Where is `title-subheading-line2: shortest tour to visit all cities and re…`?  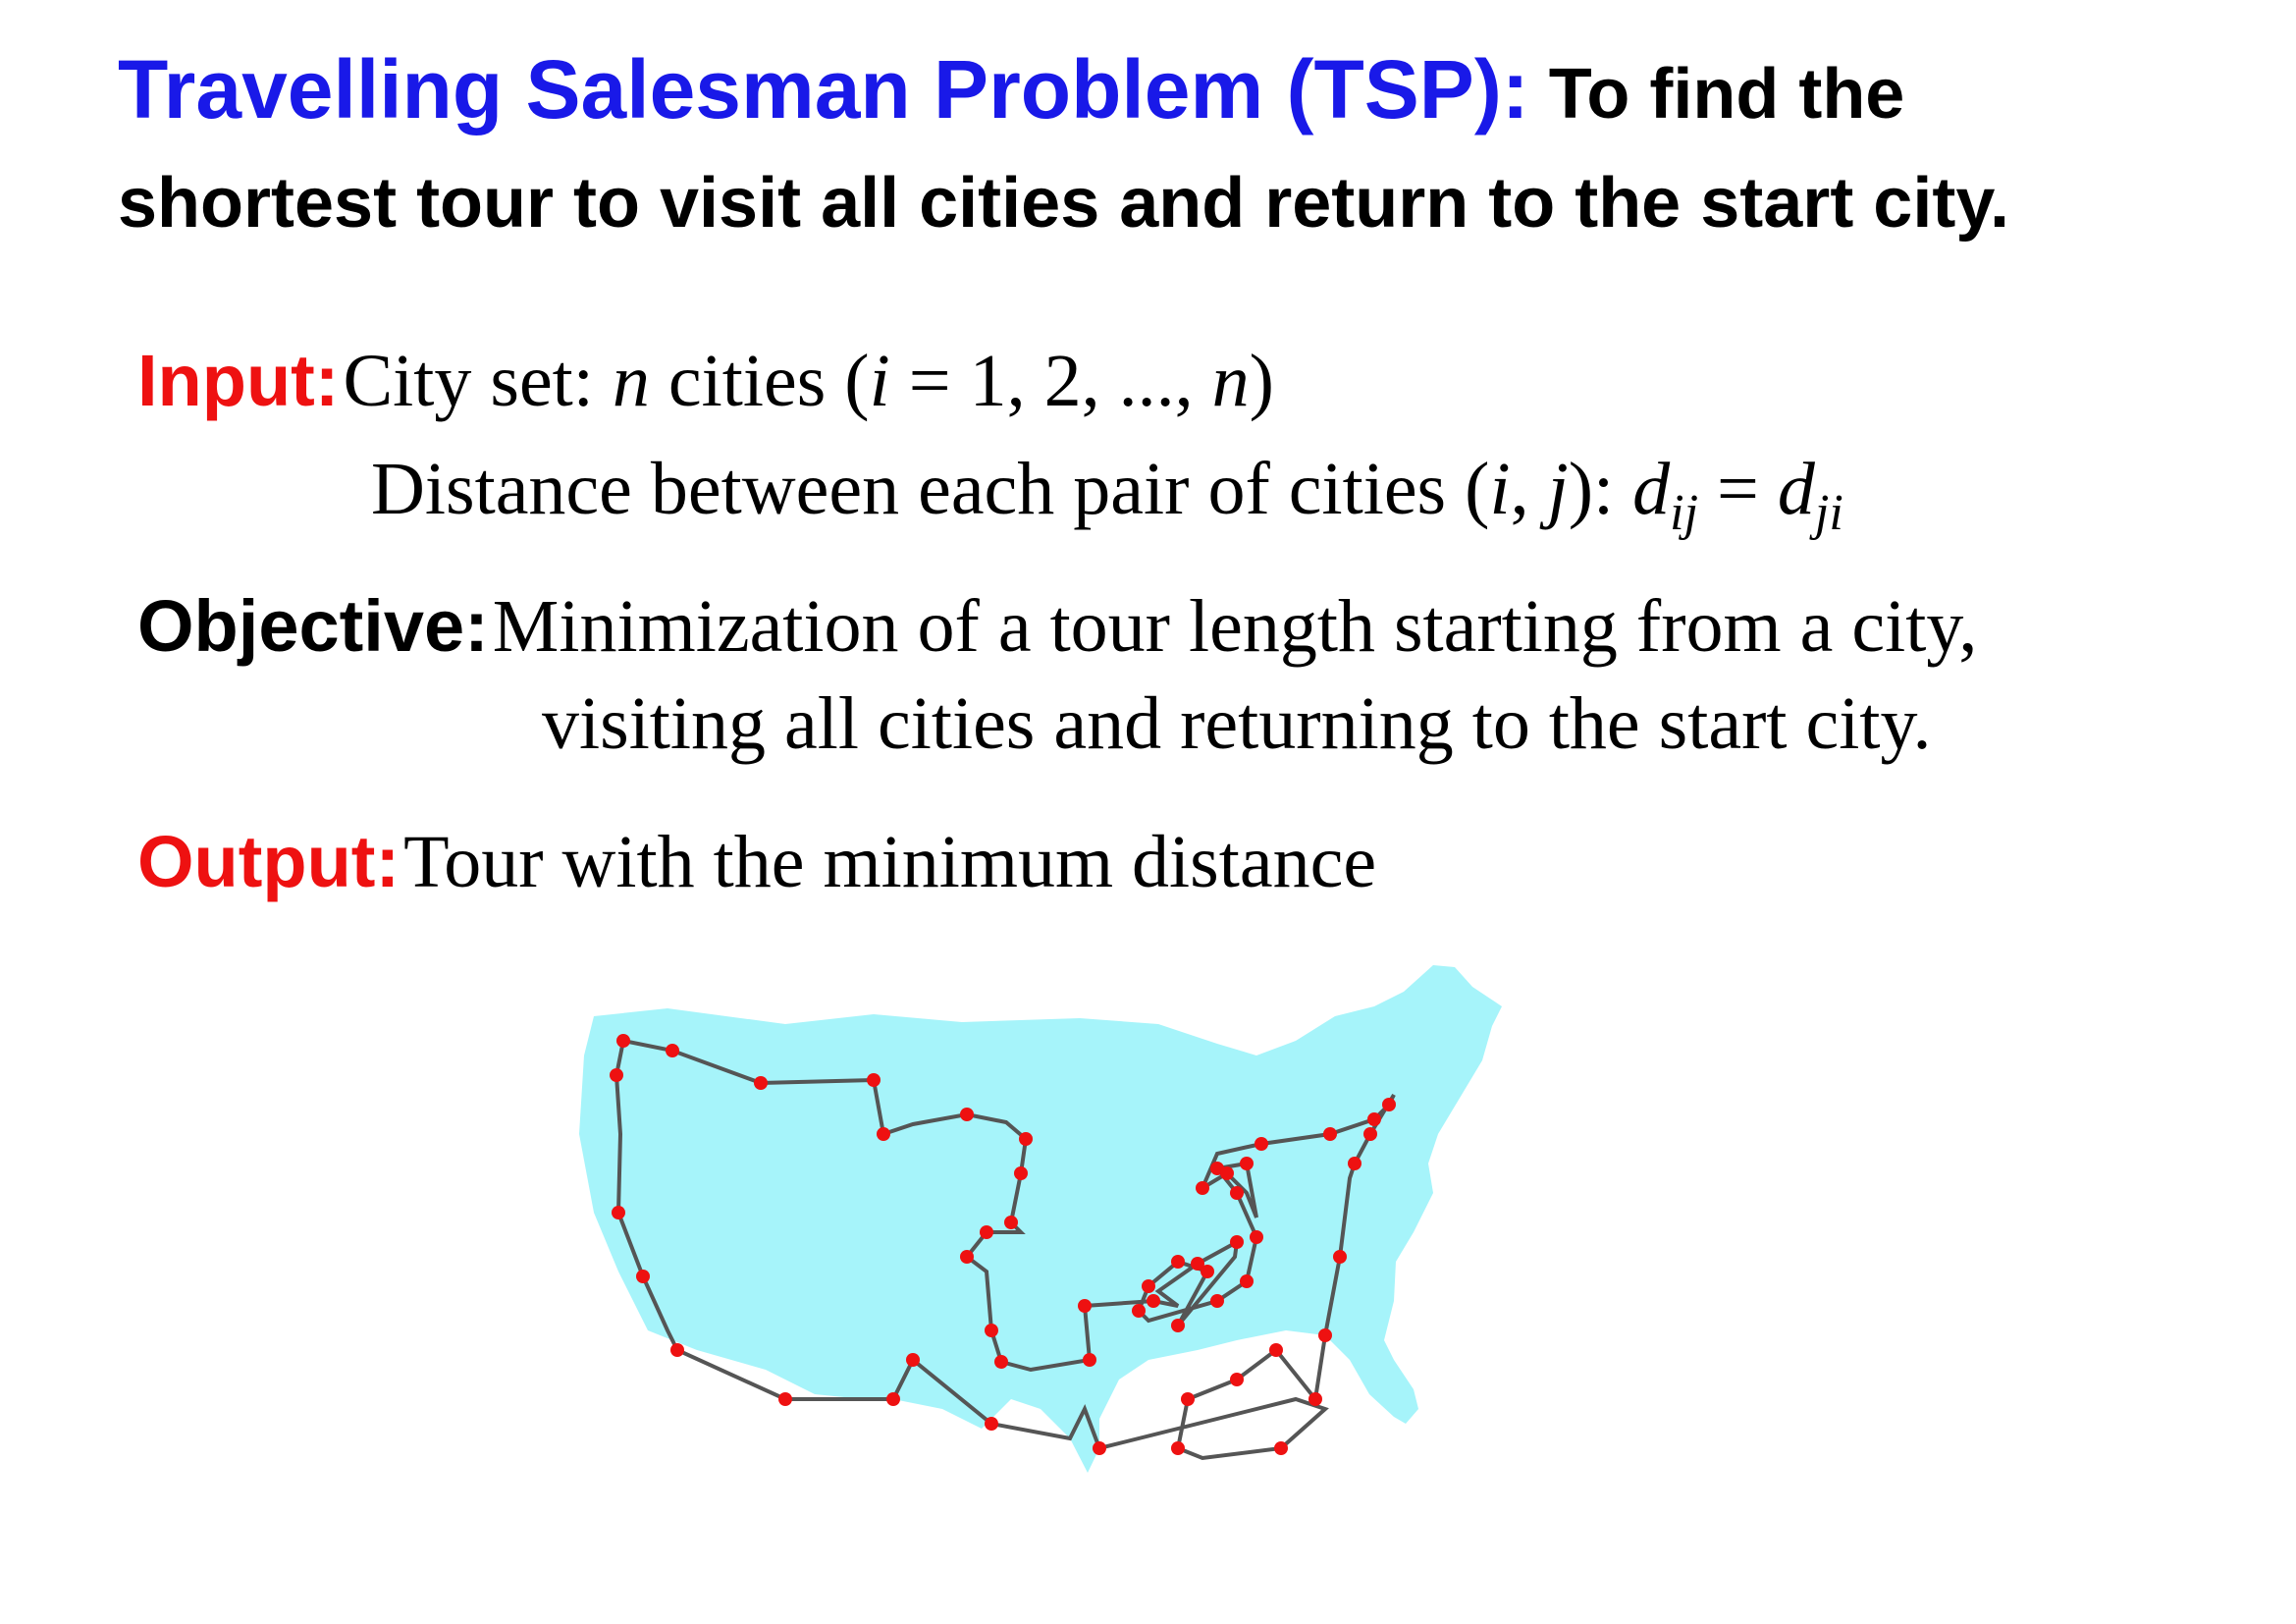
title-subheading-line2: shortest tour to visit all cities and re… is located at coordinates (1064, 203).